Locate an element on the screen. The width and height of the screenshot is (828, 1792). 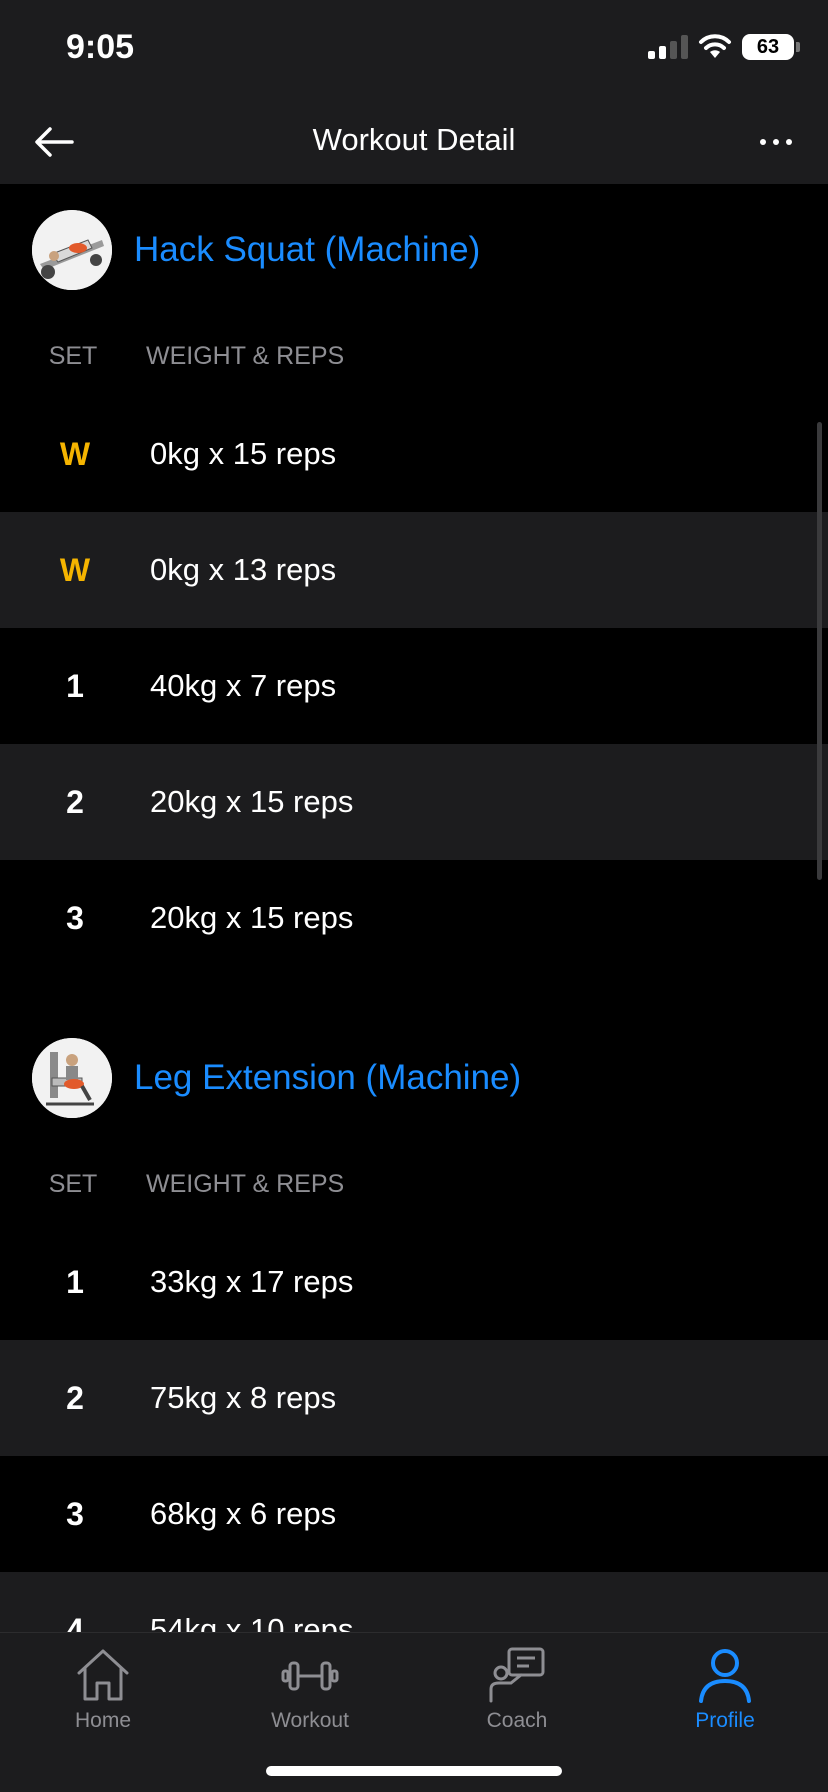
hack-squat-thumbnail is located at coordinates (72, 250).